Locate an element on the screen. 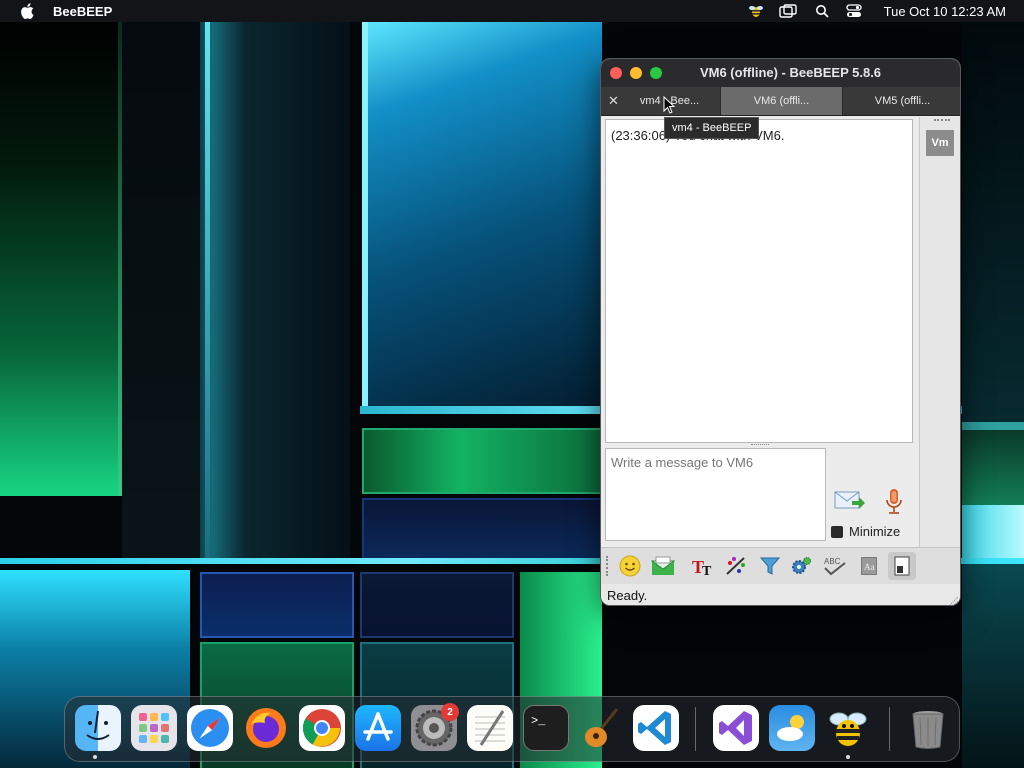 The width and height of the screenshot is (1024, 768). guitar-icon is located at coordinates (602, 727).